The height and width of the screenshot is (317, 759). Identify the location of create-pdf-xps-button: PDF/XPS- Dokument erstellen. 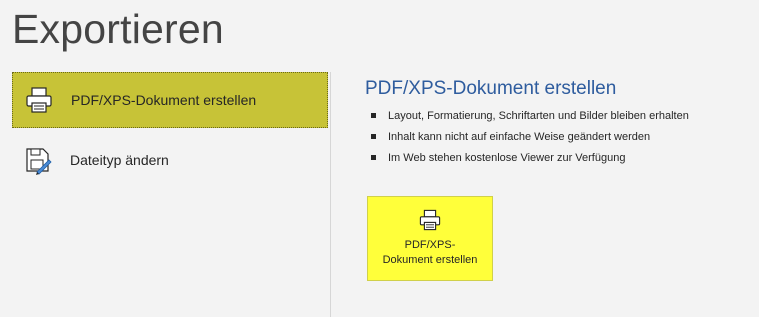
(430, 238).